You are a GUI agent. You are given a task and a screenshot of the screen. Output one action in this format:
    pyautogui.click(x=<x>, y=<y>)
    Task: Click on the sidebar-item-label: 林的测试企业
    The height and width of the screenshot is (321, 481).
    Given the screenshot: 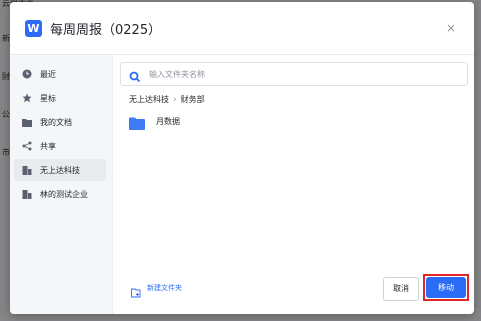 What is the action you would take?
    pyautogui.click(x=64, y=194)
    